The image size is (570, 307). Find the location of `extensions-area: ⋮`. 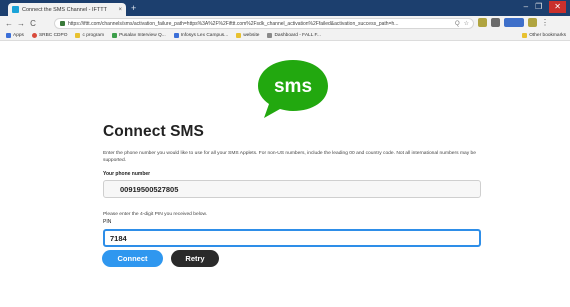

extensions-area: ⋮ is located at coordinates (513, 22).